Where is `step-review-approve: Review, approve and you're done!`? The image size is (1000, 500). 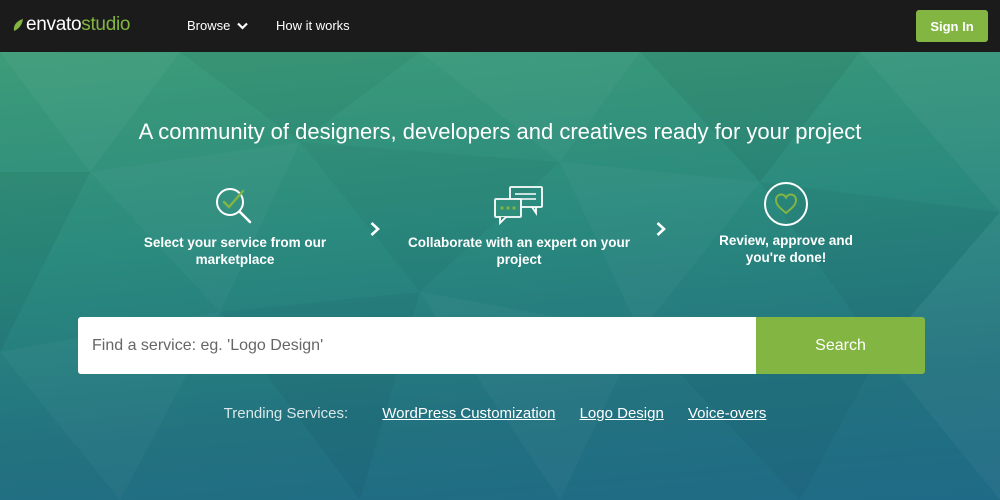 step-review-approve: Review, approve and you're done! is located at coordinates (786, 223).